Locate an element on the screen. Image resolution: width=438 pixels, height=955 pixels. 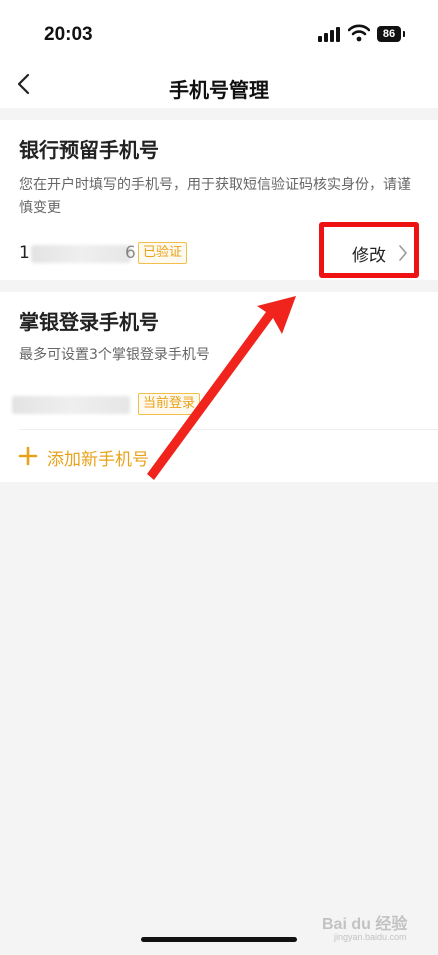
battery-icon: 86 is located at coordinates (389, 34).